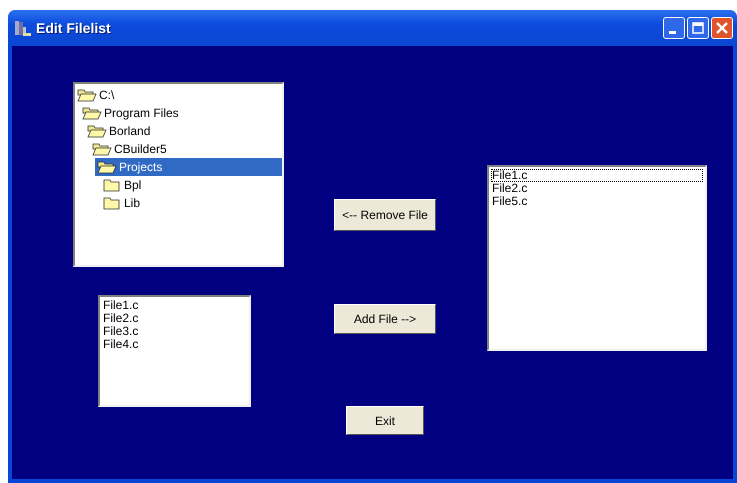  What do you see at coordinates (186, 149) in the screenshot?
I see `tree-item: CBuilder5` at bounding box center [186, 149].